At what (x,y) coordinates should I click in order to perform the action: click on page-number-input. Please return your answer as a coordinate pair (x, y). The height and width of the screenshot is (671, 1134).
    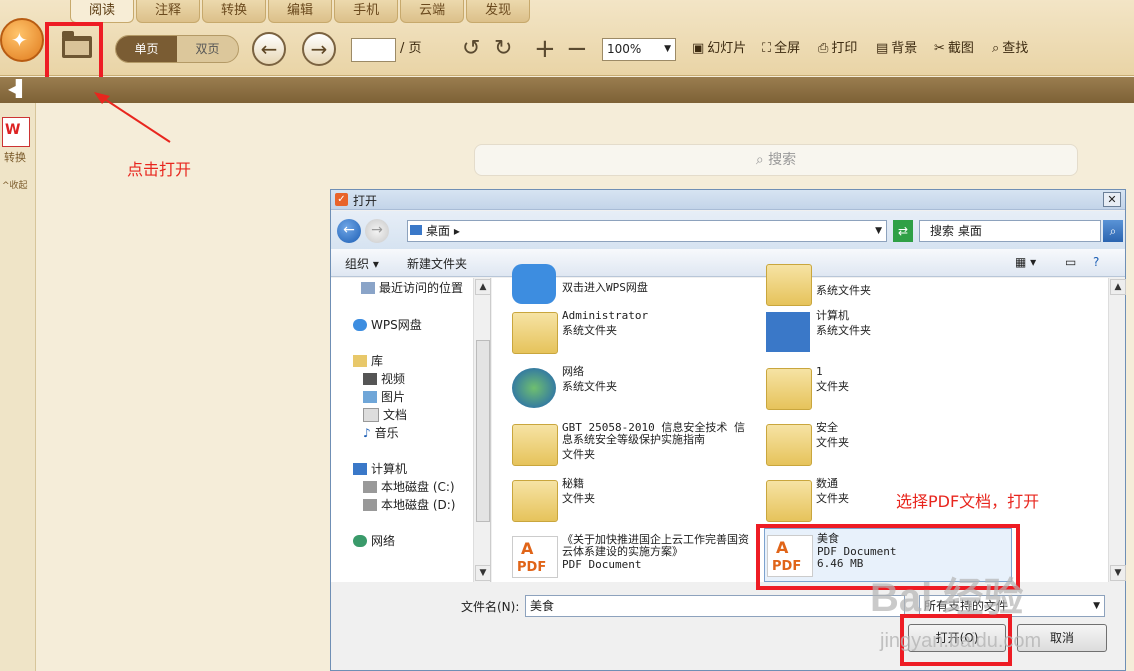
    Looking at the image, I should click on (373, 50).